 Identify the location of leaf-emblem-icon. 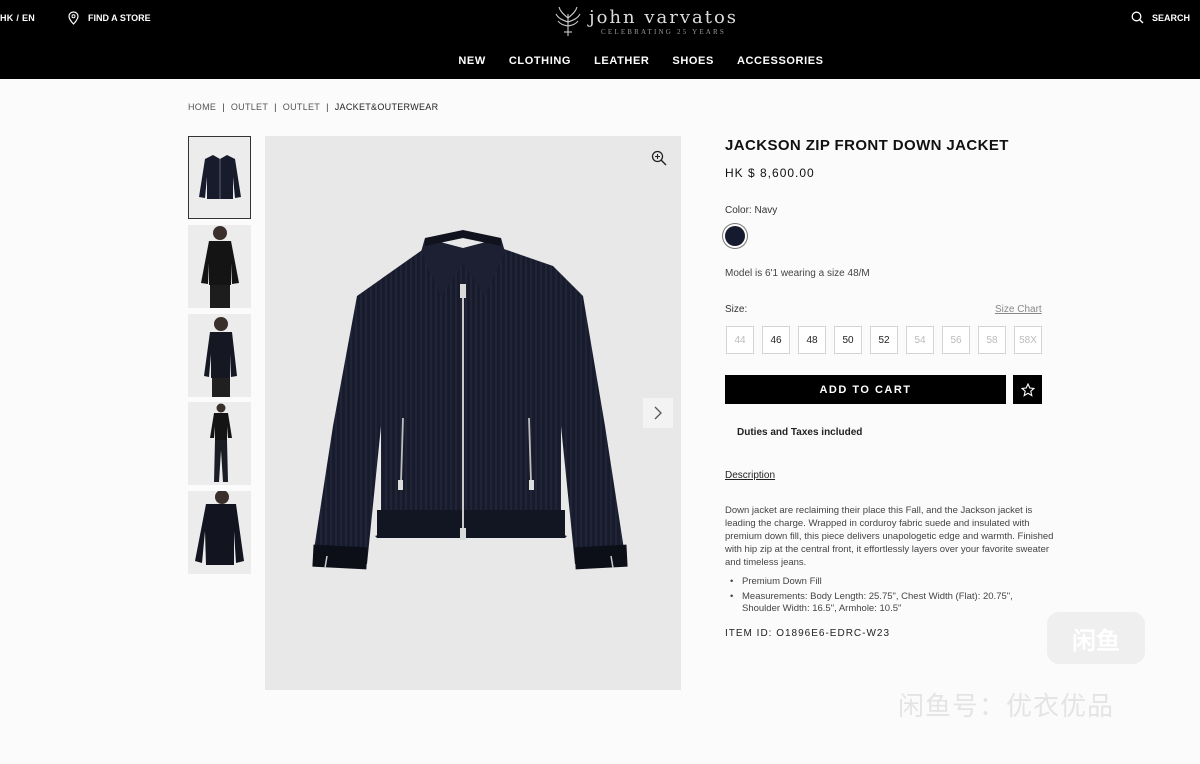
(568, 21).